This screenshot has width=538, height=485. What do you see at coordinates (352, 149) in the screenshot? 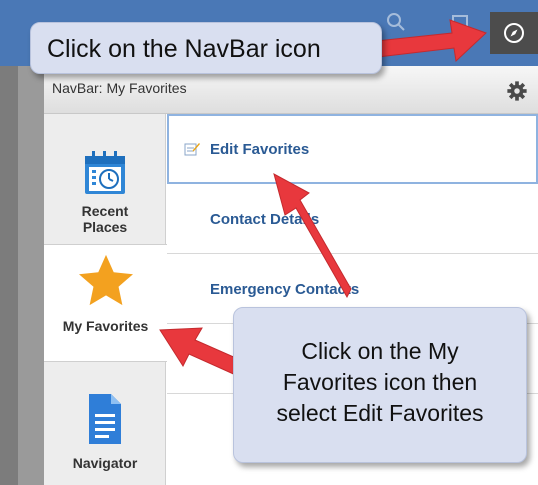
I see `list-item-edit-favorites: Edit Favorites` at bounding box center [352, 149].